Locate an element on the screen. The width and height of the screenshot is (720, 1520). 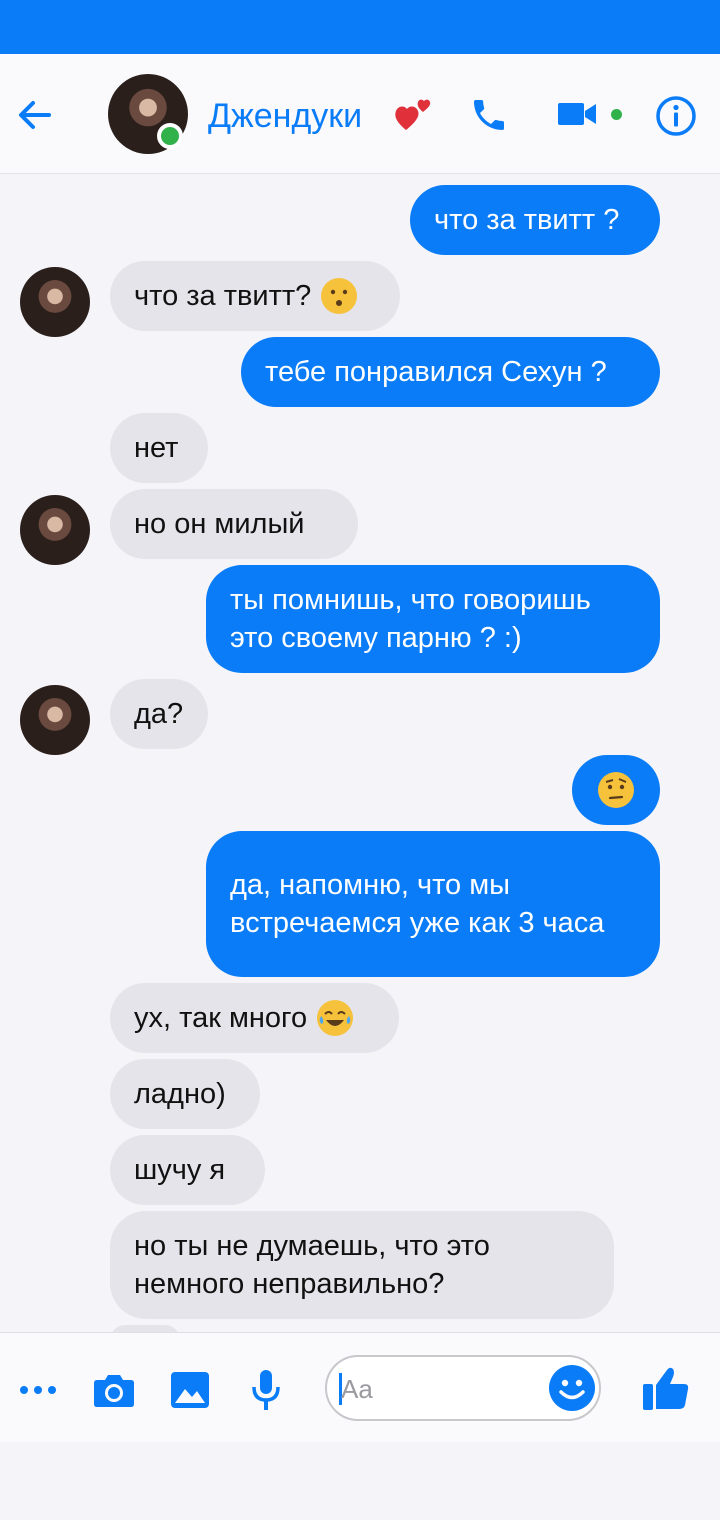
conversation-header: Джендуки is located at coordinates (360, 114).